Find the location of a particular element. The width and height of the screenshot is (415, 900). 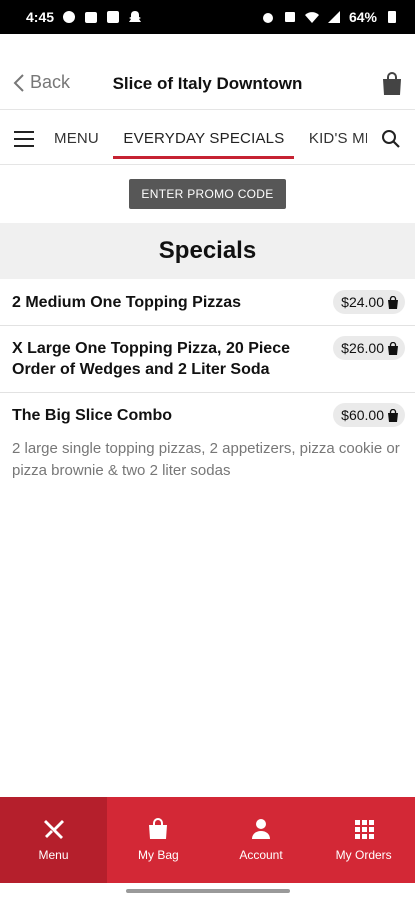

promo-area: ENTER PROMO CODE is located at coordinates (207, 194).